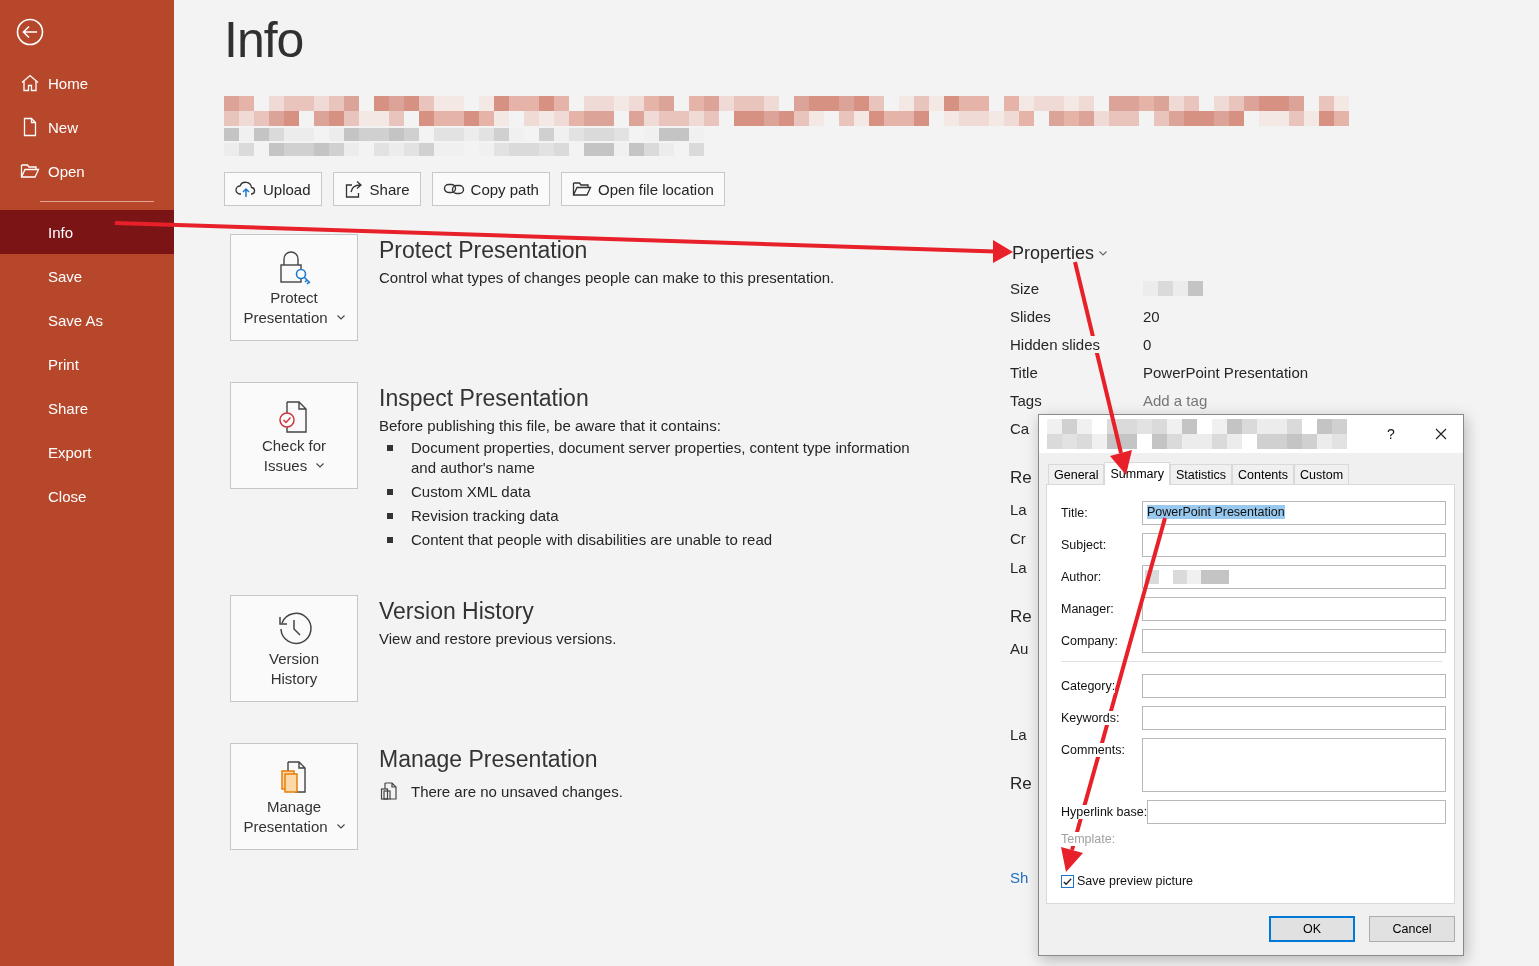 The width and height of the screenshot is (1539, 966). I want to click on sidebar-item: Save As, so click(87, 320).